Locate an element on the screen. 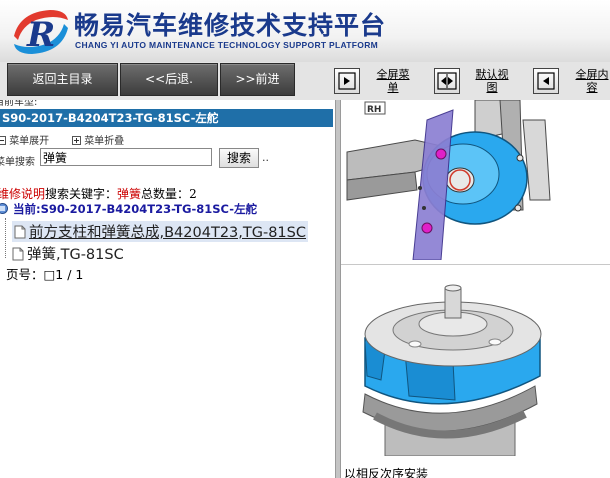 This screenshot has height=478, width=610. menu-expand-label: 菜单展开 is located at coordinates (29, 141).